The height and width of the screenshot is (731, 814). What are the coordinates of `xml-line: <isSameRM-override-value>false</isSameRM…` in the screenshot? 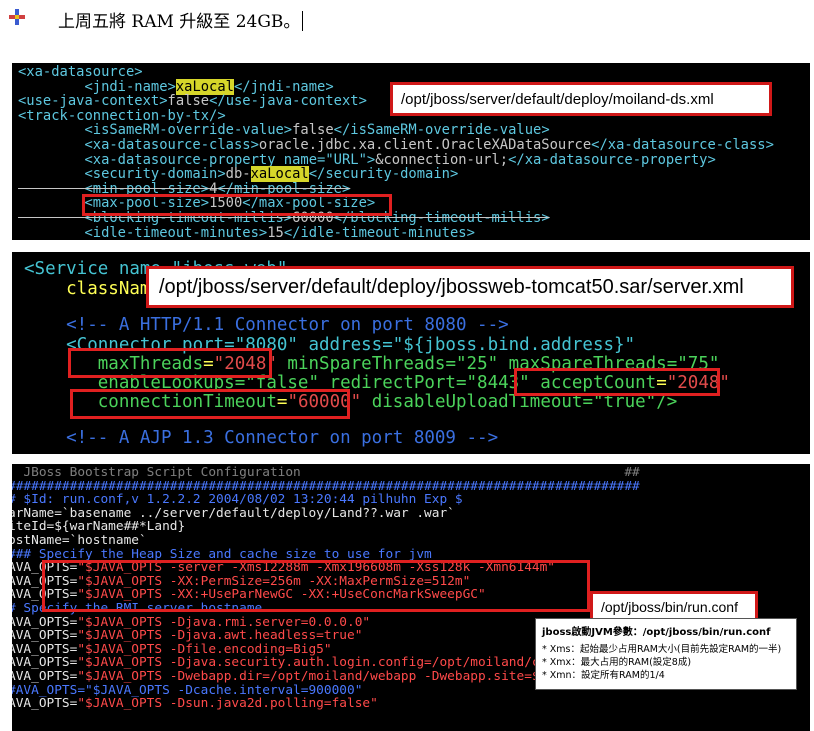 It's located at (317, 130).